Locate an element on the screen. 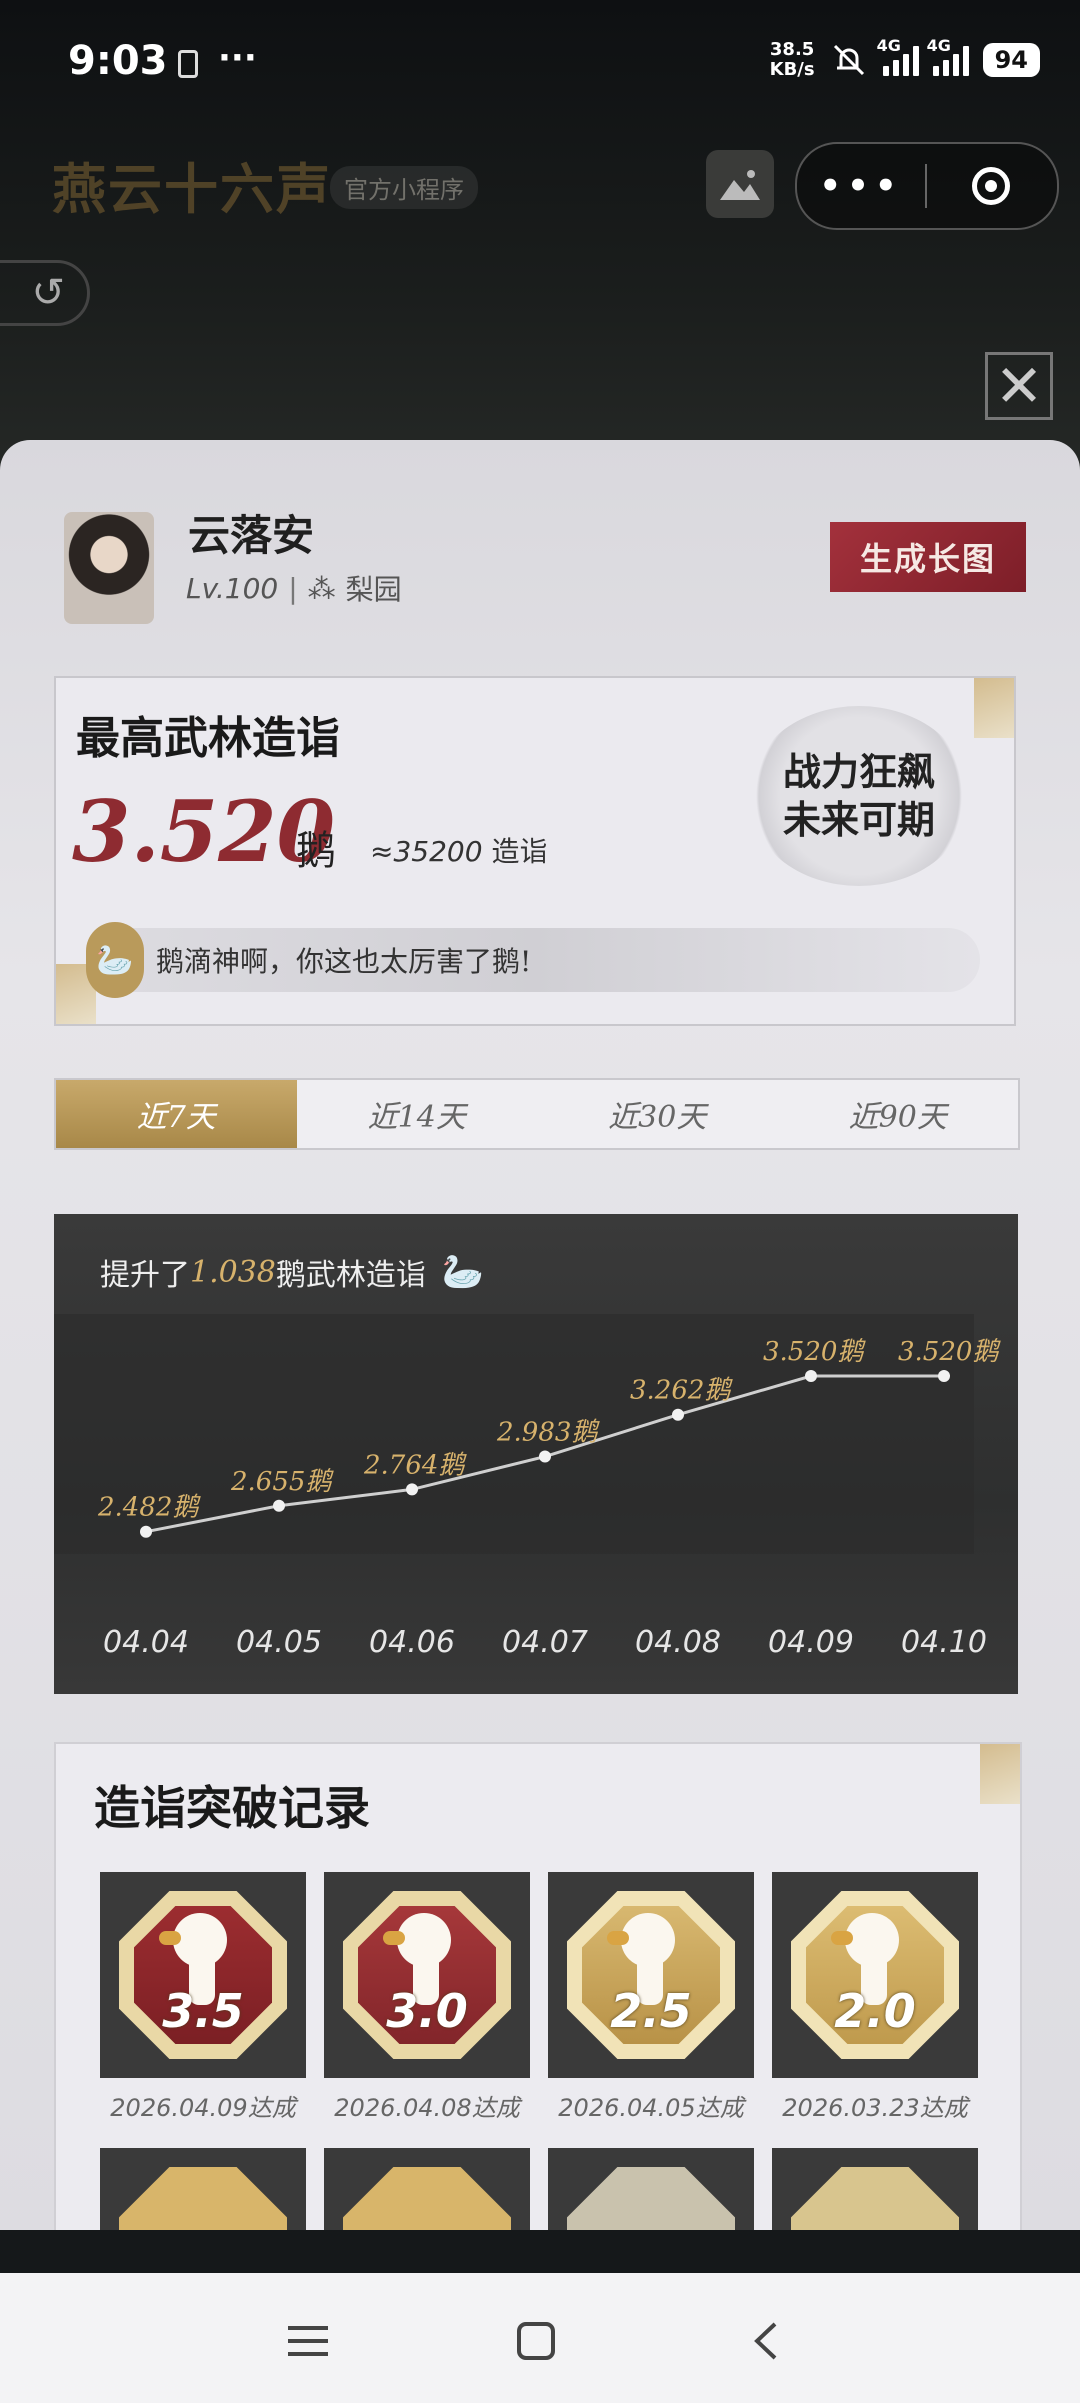  home-icon is located at coordinates (536, 2341).